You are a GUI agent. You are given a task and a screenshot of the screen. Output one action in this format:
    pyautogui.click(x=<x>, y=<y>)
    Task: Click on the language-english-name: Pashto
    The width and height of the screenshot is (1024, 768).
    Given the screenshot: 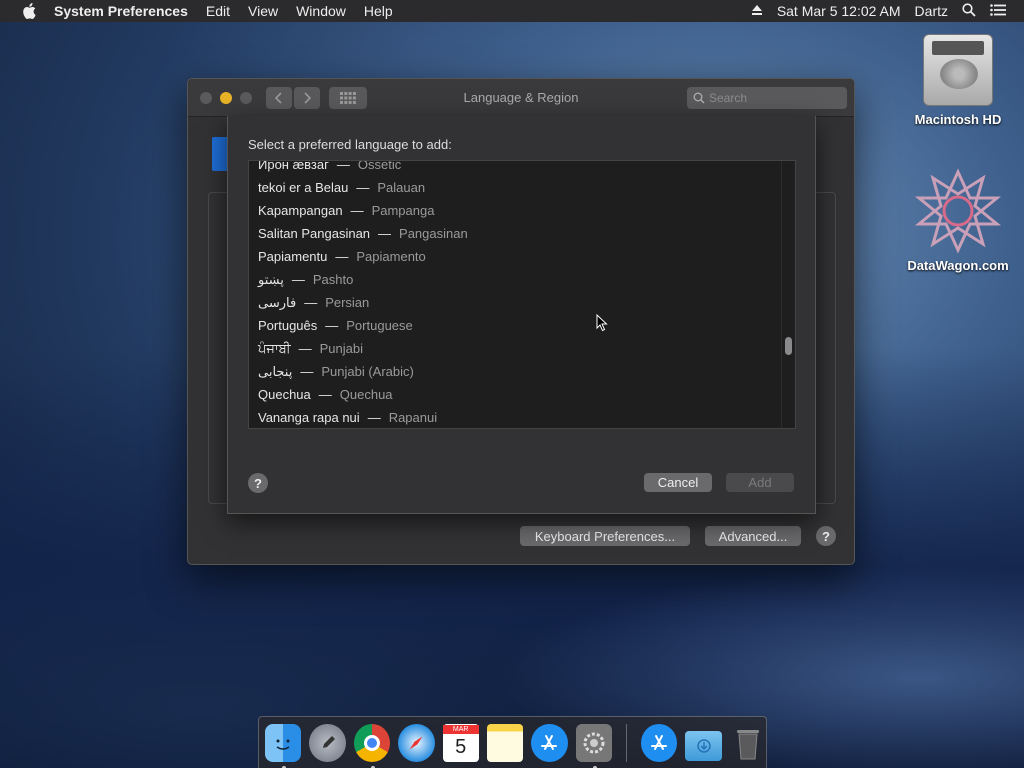 What is the action you would take?
    pyautogui.click(x=333, y=279)
    